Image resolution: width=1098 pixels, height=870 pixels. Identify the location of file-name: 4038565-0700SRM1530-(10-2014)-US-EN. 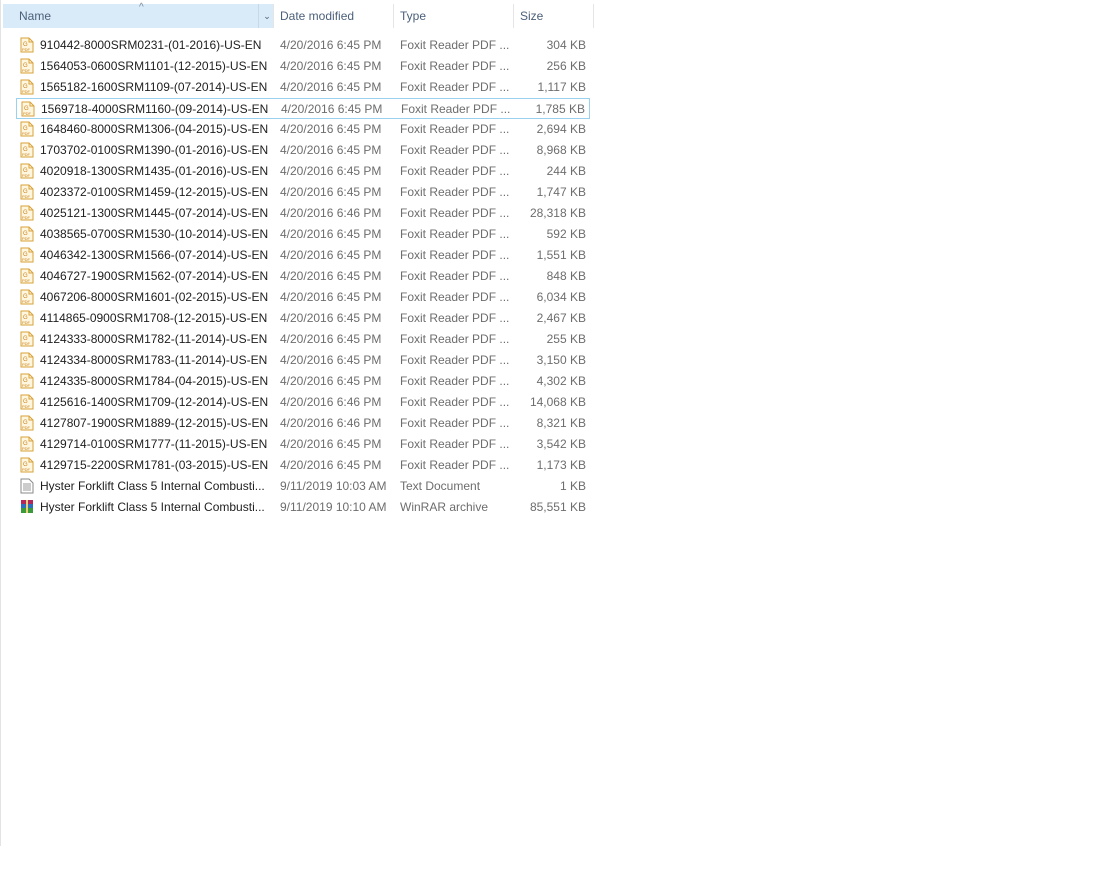
(154, 234).